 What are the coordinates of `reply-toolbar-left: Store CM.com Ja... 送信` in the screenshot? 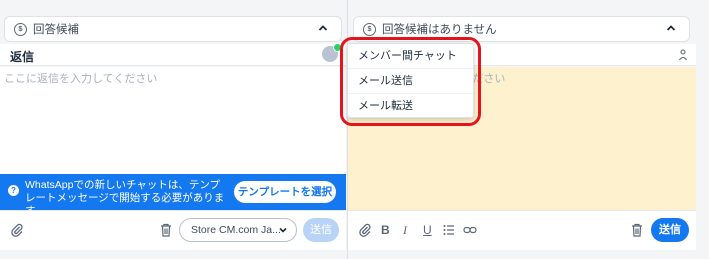 It's located at (173, 230).